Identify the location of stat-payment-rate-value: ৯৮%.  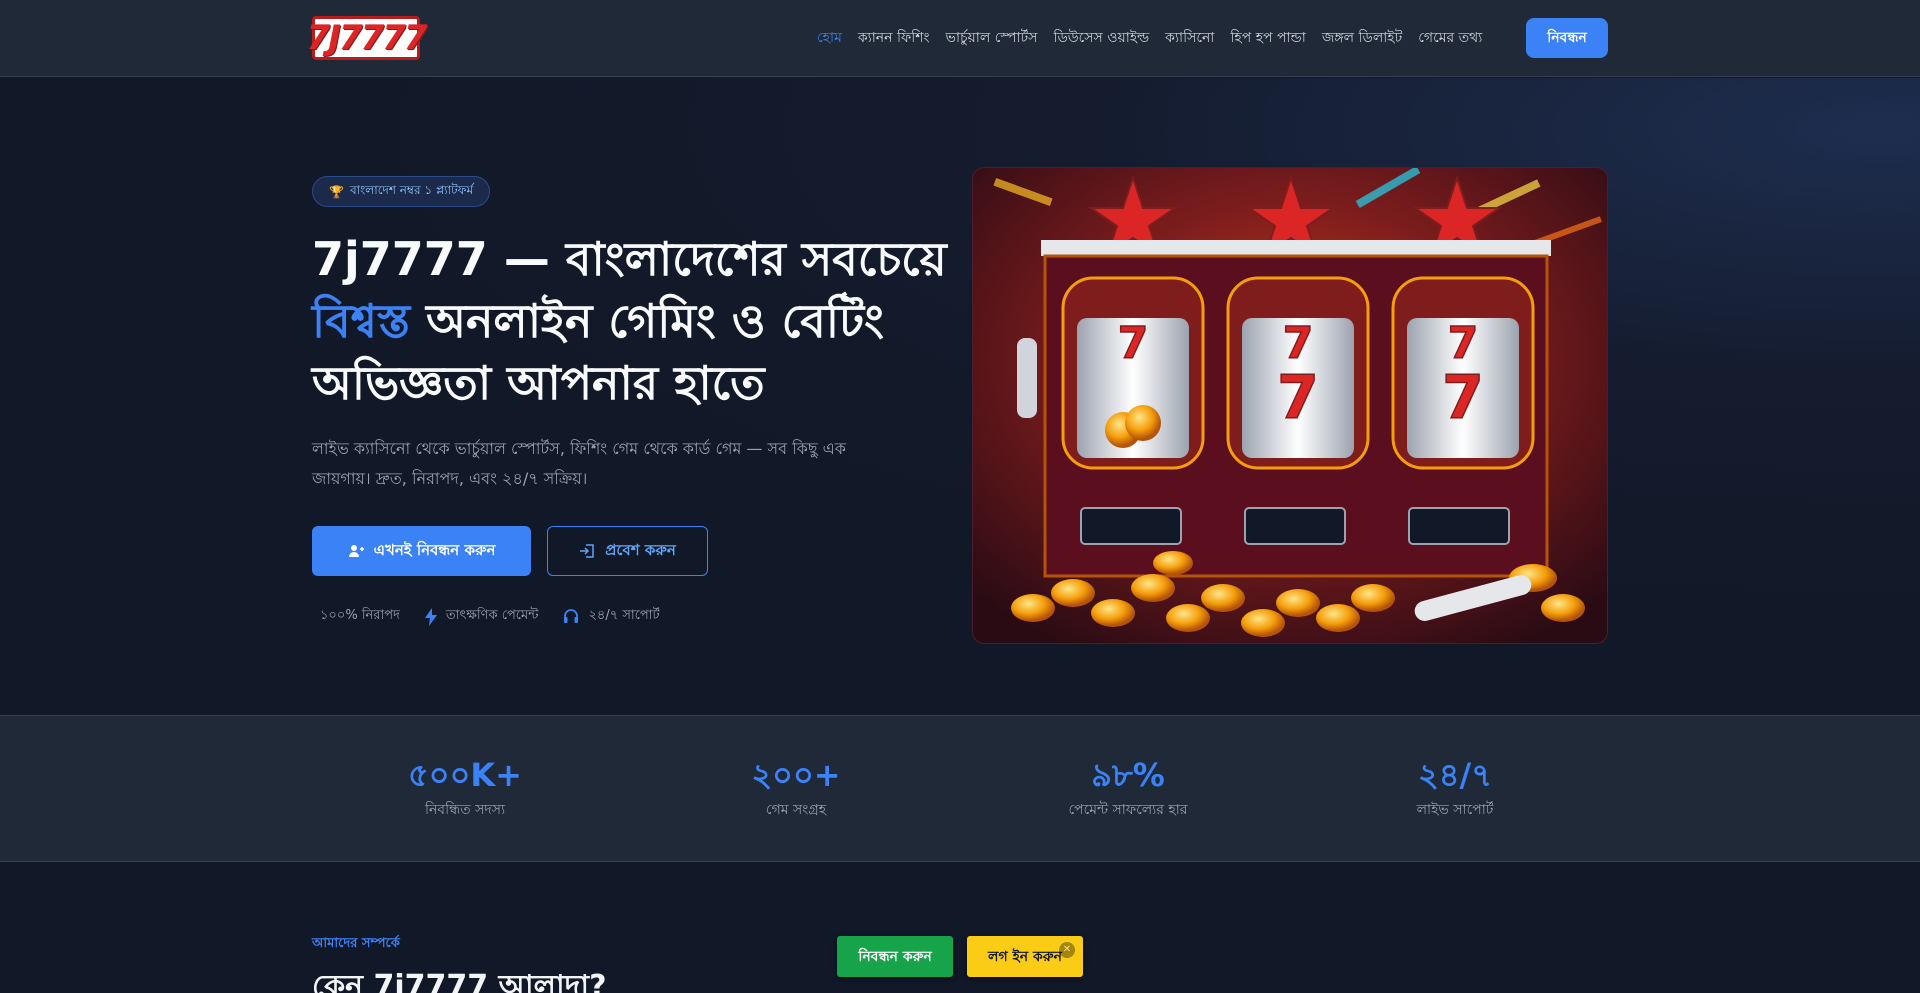
(1128, 775).